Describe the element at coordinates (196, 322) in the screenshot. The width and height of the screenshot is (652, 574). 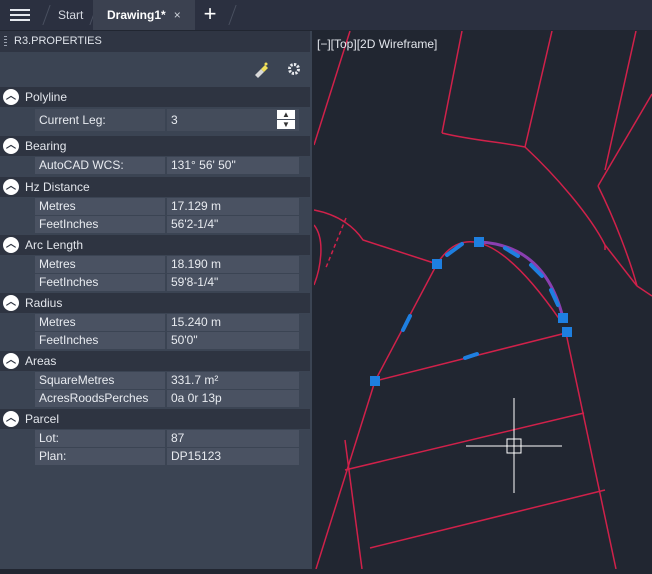
I see `property-value: 15.240 m` at that location.